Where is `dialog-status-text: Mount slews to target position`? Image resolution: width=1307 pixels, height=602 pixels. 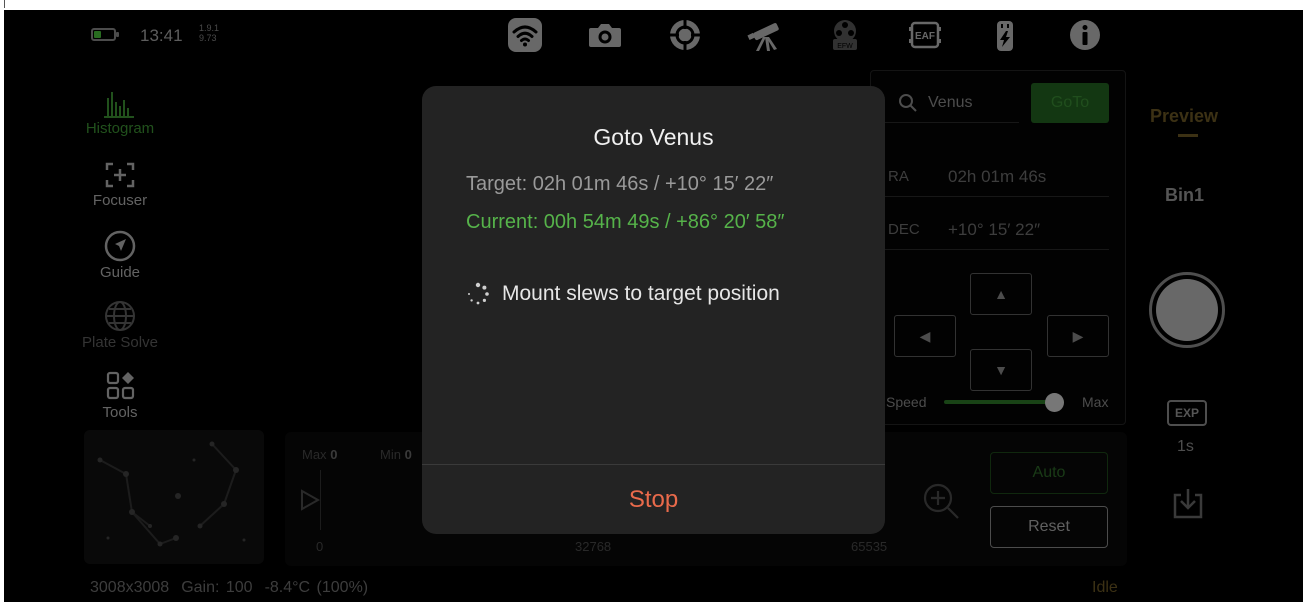
dialog-status-text: Mount slews to target position is located at coordinates (641, 293).